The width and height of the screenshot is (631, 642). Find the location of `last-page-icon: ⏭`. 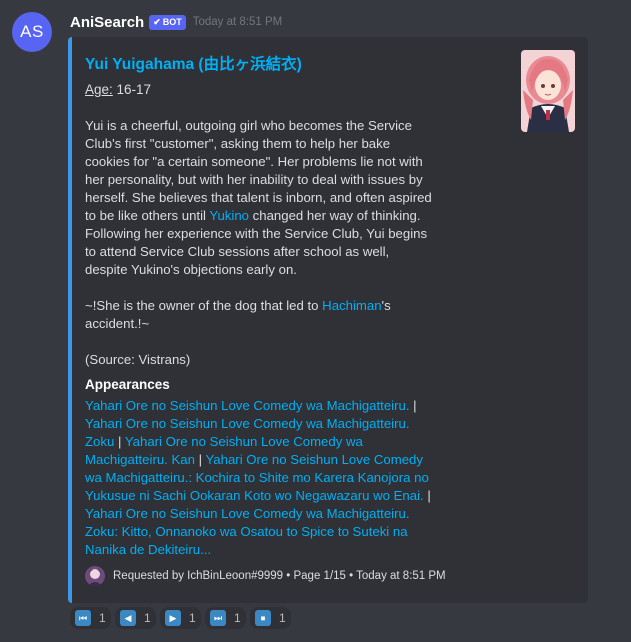

last-page-icon: ⏭ is located at coordinates (218, 618).